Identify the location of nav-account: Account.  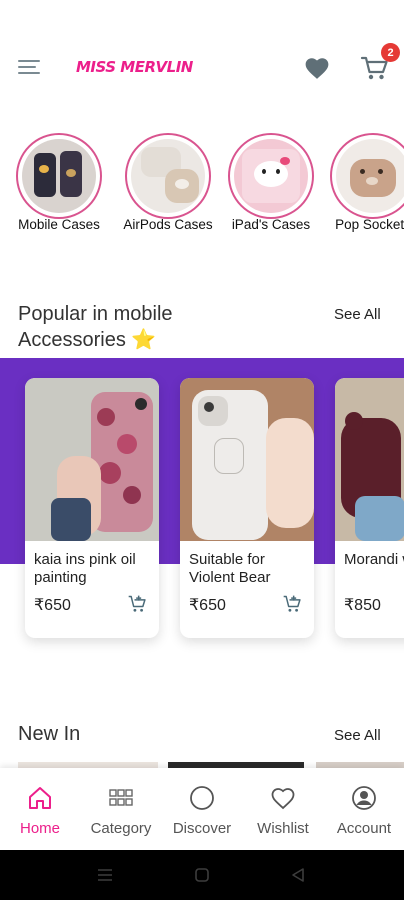
(364, 810).